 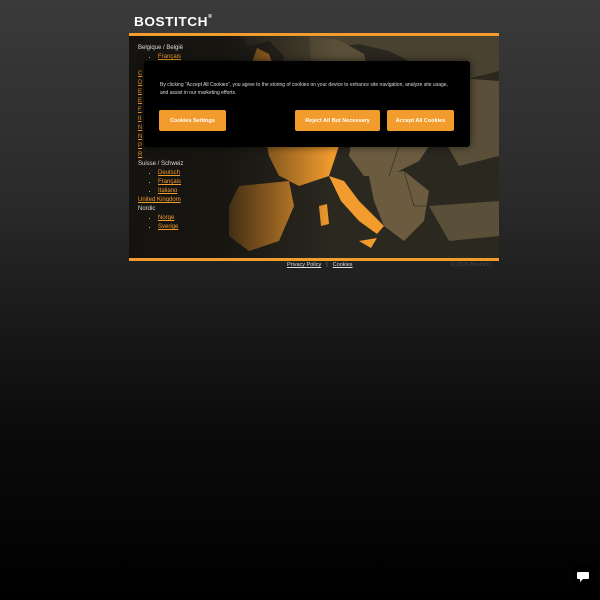 What do you see at coordinates (192, 120) in the screenshot?
I see `cookies-settings-button: Cookies Settings` at bounding box center [192, 120].